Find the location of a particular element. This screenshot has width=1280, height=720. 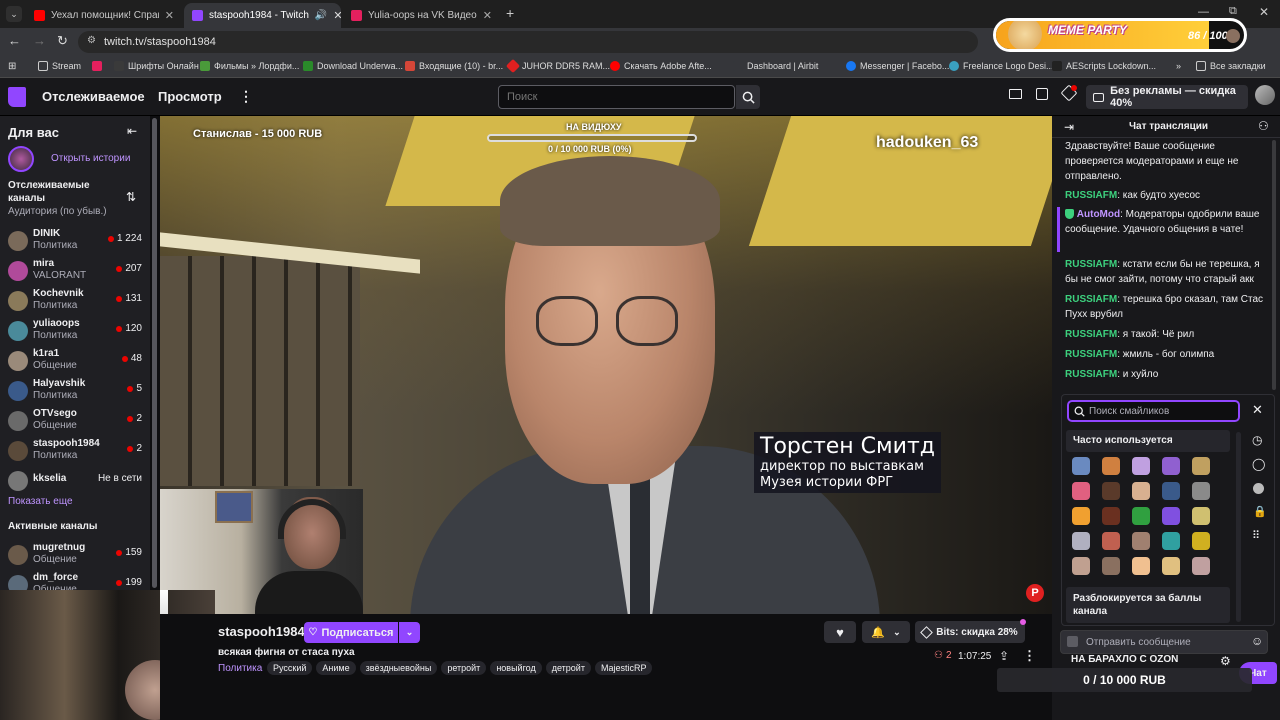

stream-tag: новыйгод is located at coordinates (516, 668).